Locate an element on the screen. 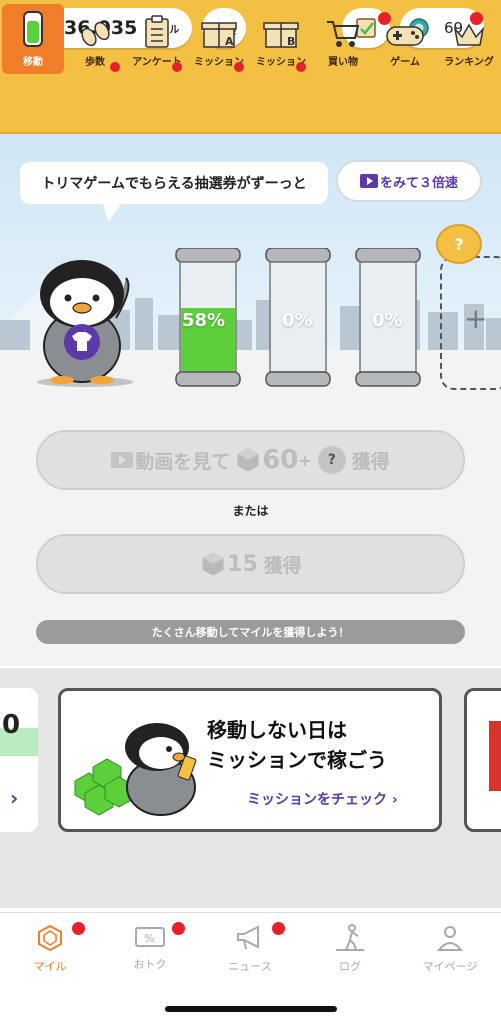 The height and width of the screenshot is (1024, 501). help-coin-icon: ? is located at coordinates (331, 460).